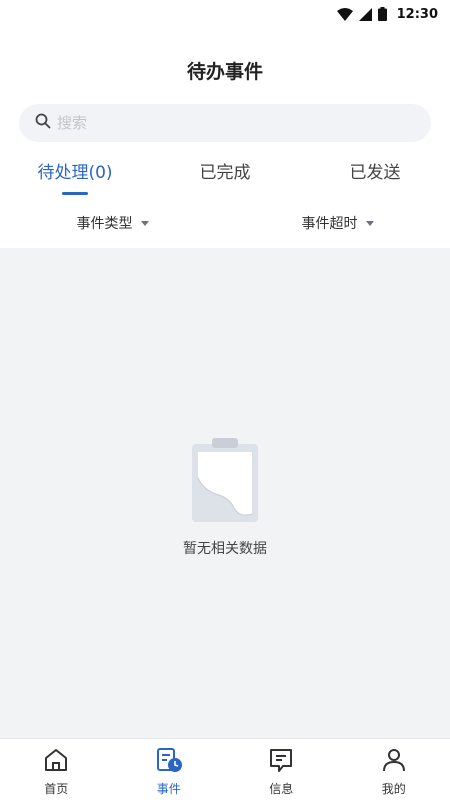 This screenshot has width=450, height=800. Describe the element at coordinates (43, 123) in the screenshot. I see `search-icon` at that location.